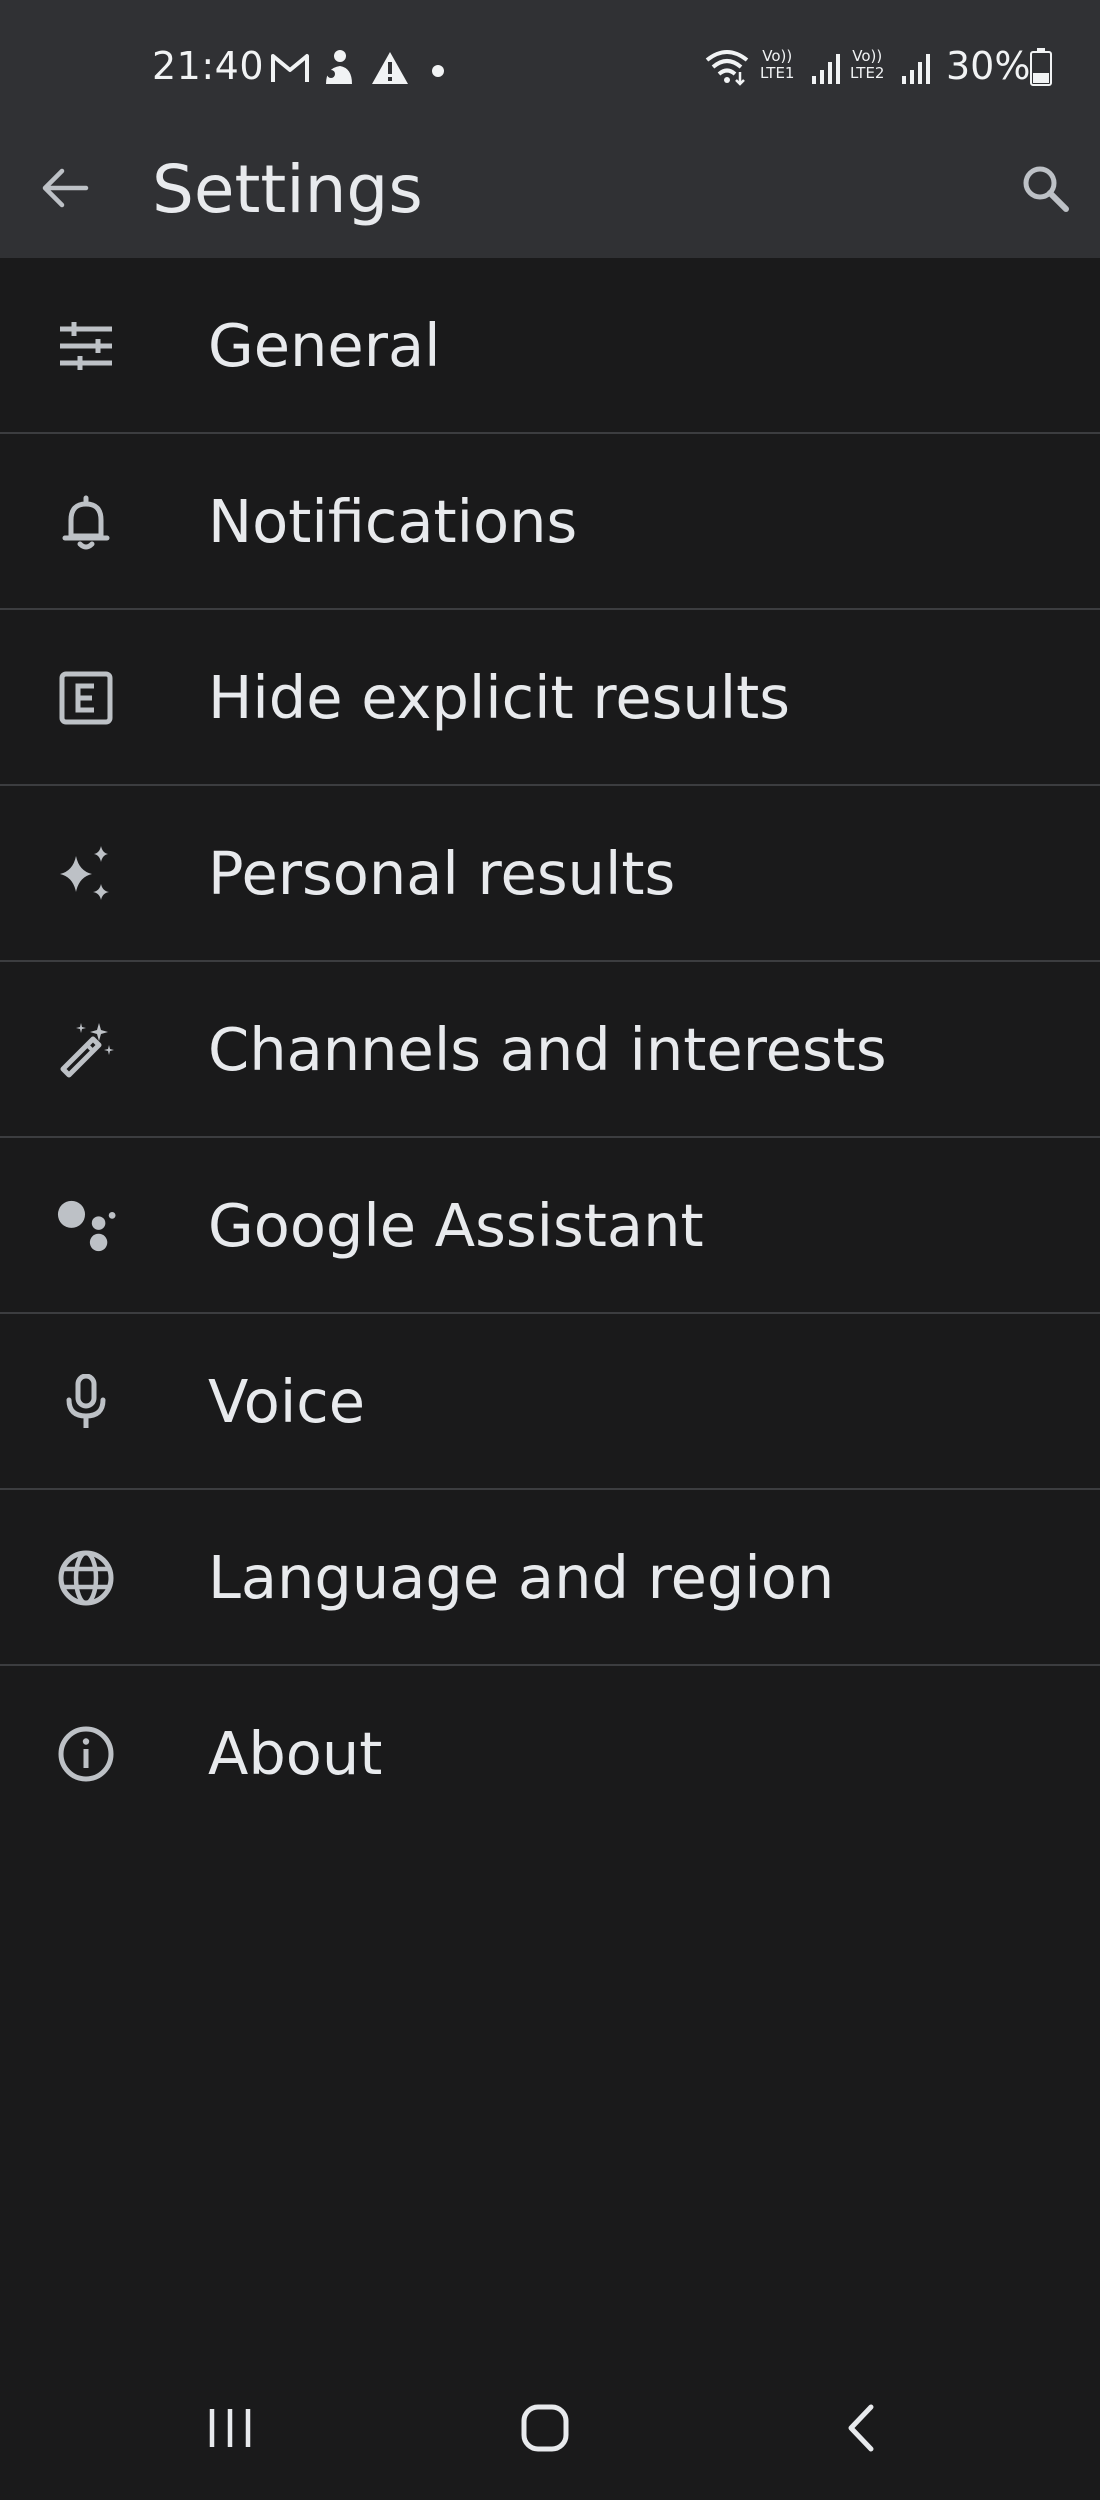  I want to click on globe-icon, so click(86, 1578).